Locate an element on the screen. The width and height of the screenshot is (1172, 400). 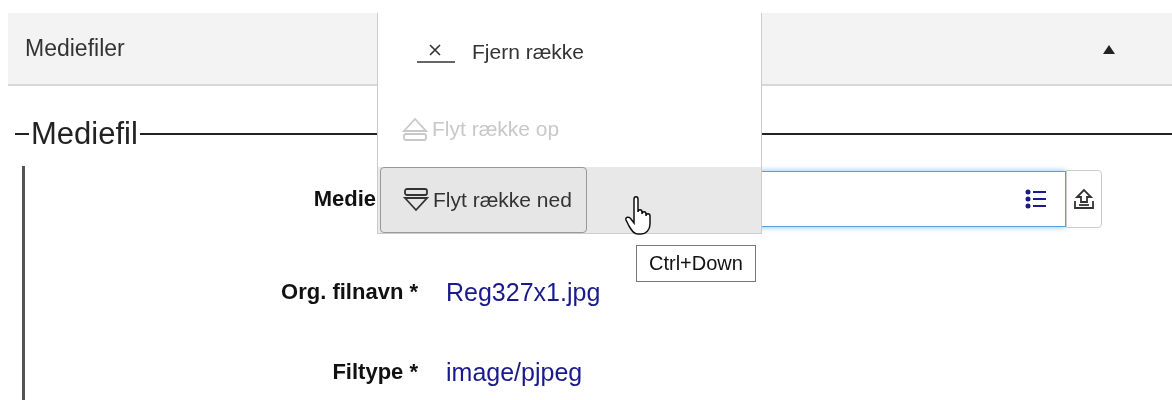
field-value: image/pjpeg is located at coordinates (514, 372).